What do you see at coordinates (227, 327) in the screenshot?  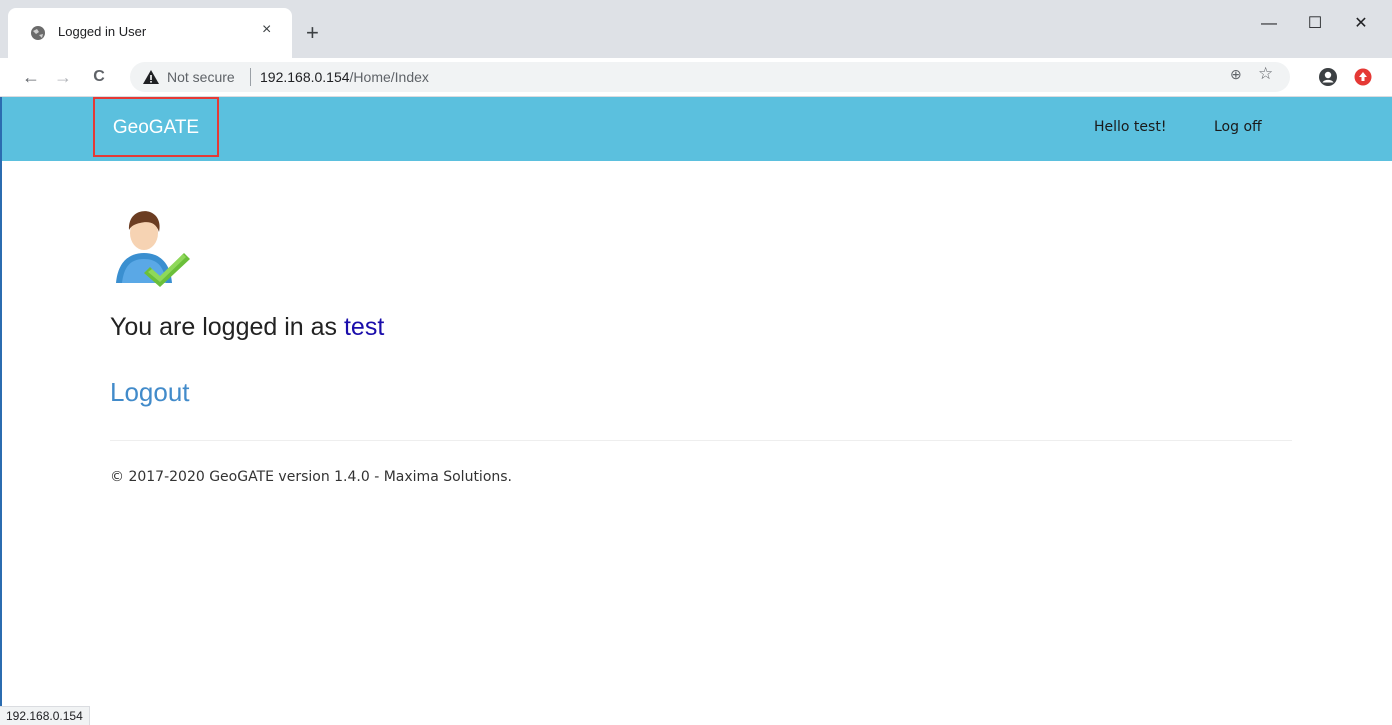 I see `logged-in-prefix: You are logged in as` at bounding box center [227, 327].